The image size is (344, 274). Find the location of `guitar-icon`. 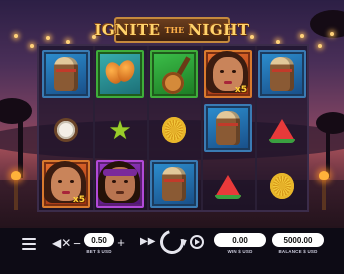

guitar-icon is located at coordinates (174, 74).